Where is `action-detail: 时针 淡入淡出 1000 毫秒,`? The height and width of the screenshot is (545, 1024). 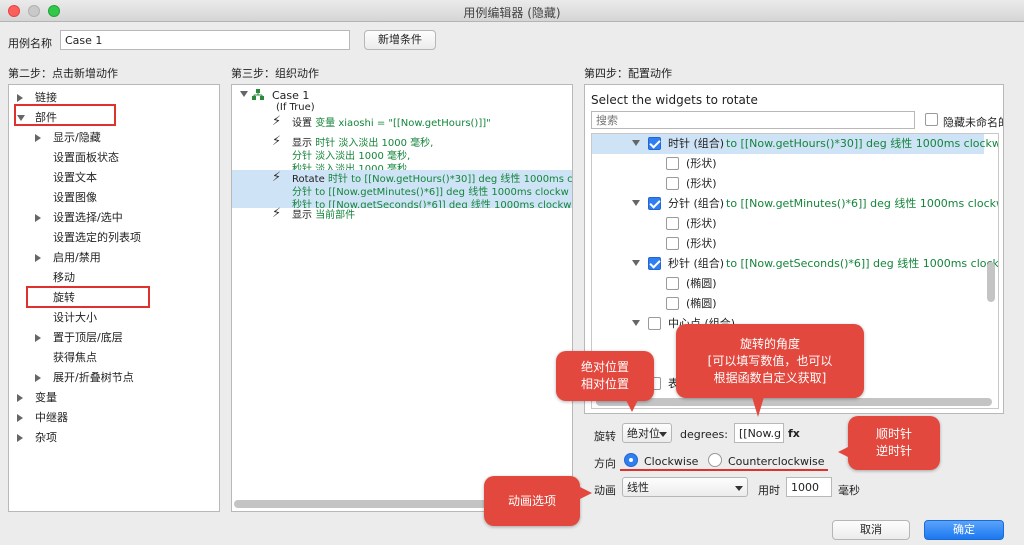
action-detail: 时针 淡入淡出 1000 毫秒, is located at coordinates (374, 143).